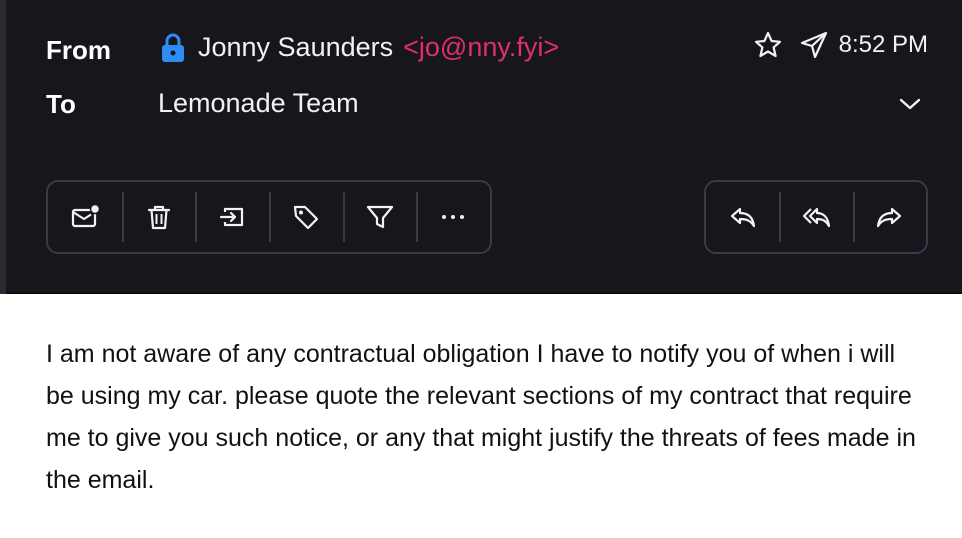 Image resolution: width=962 pixels, height=538 pixels. I want to click on mark-unread-button, so click(85, 217).